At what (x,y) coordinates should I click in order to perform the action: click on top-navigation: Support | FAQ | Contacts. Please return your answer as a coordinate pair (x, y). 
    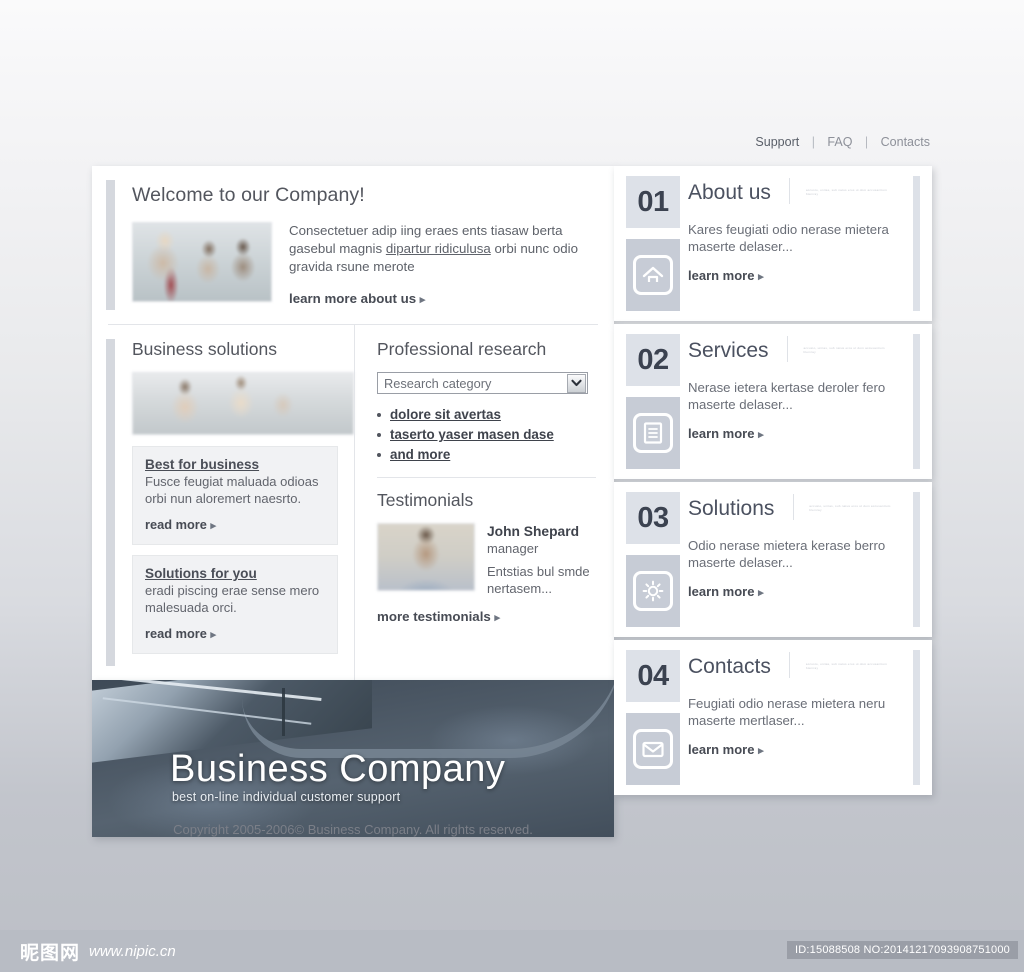
    Looking at the image, I should click on (465, 142).